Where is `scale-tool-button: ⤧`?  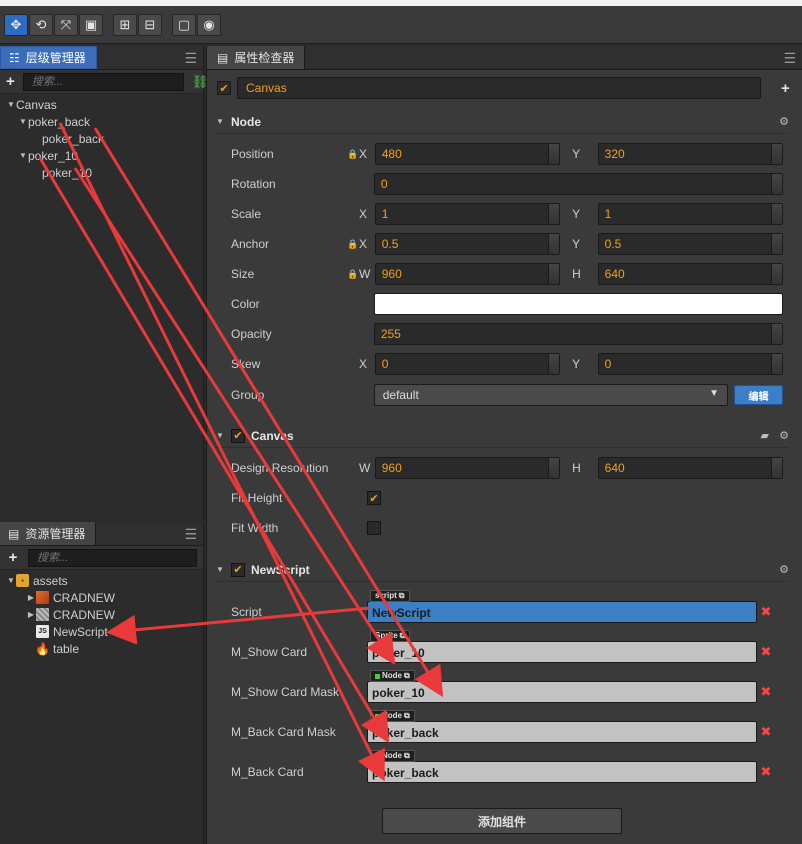 scale-tool-button: ⤧ is located at coordinates (66, 24).